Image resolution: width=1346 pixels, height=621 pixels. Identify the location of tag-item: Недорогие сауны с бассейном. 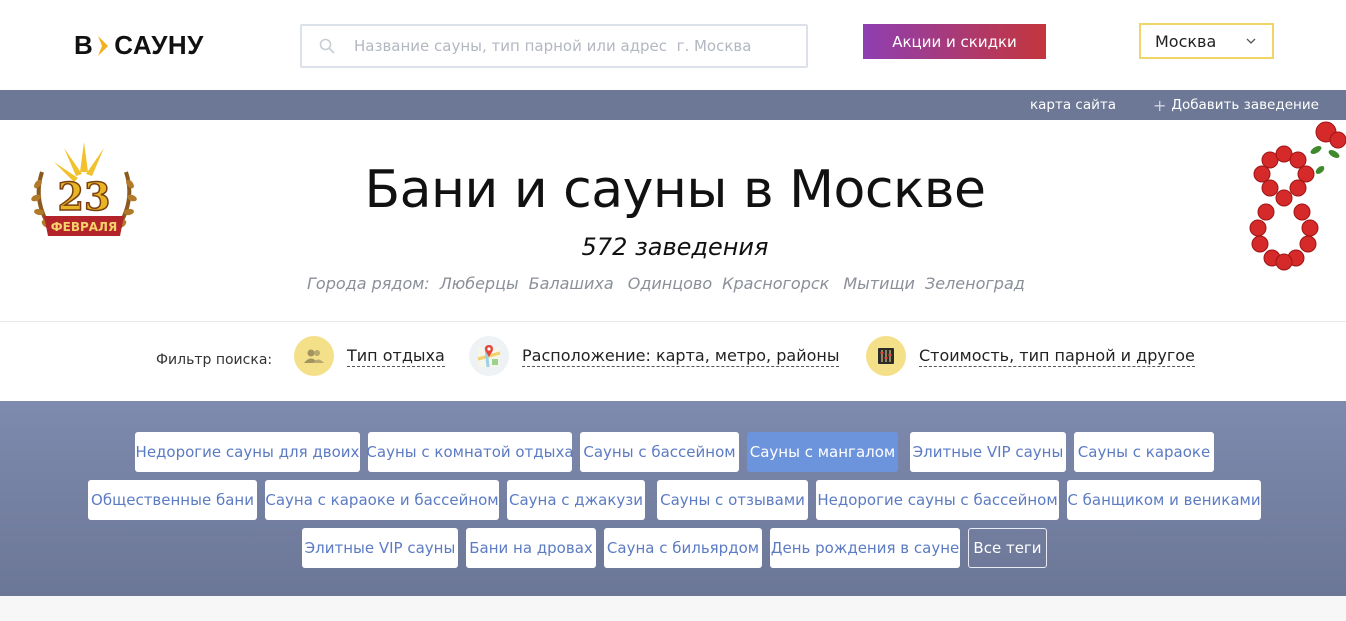
(937, 500).